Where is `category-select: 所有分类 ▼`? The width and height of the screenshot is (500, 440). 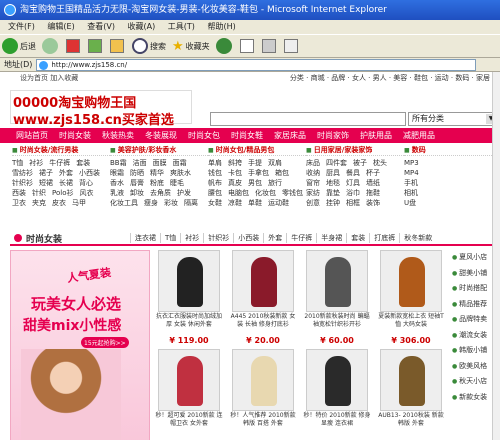 category-select: 所有分类 ▼ is located at coordinates (453, 119).